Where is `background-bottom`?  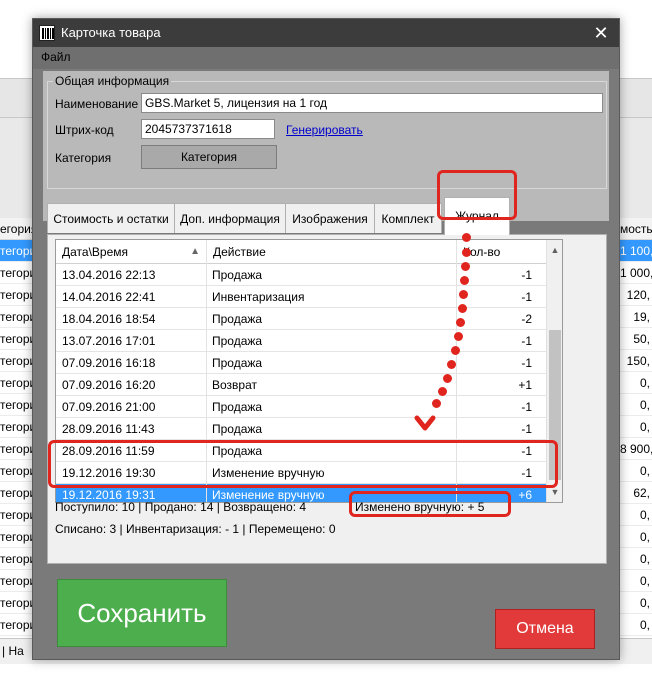 background-bottom is located at coordinates (326, 673).